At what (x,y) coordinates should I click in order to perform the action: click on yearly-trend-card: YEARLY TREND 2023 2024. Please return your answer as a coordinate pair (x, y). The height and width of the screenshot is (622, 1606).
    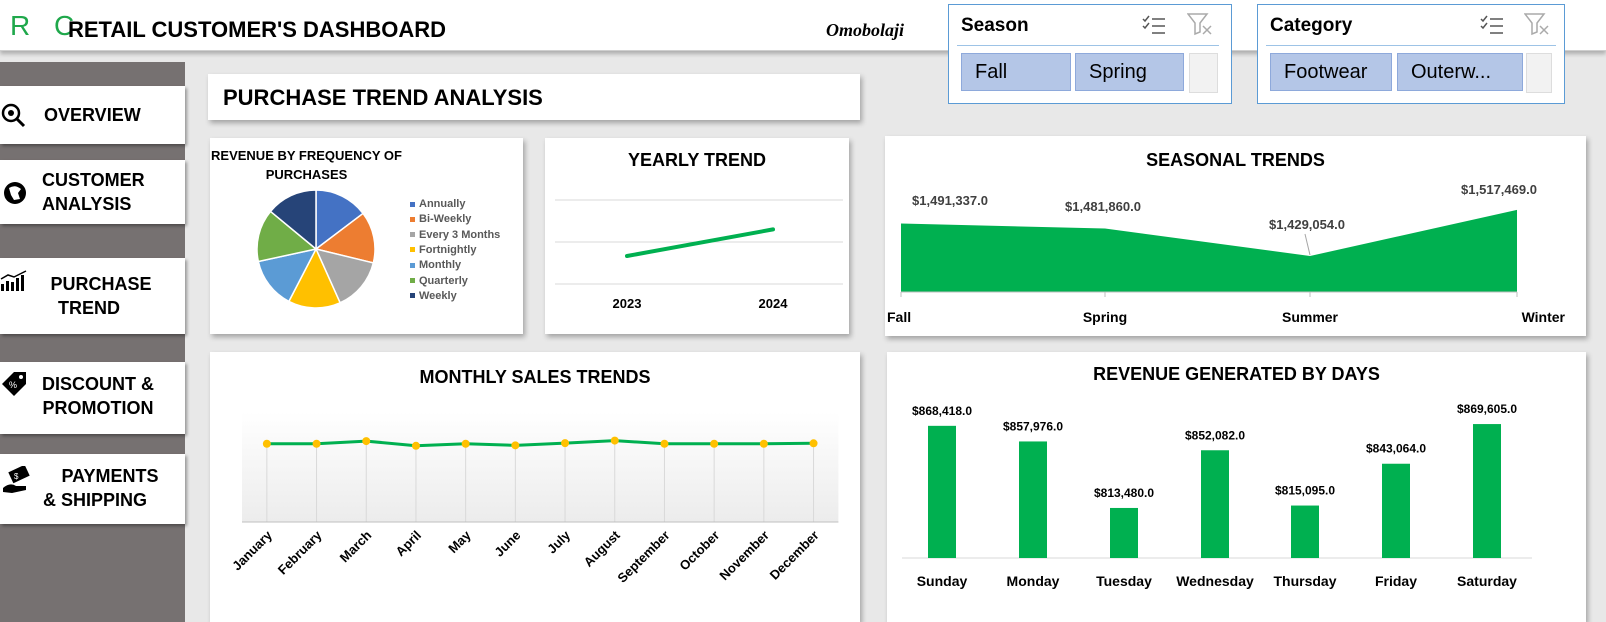
    Looking at the image, I should click on (697, 236).